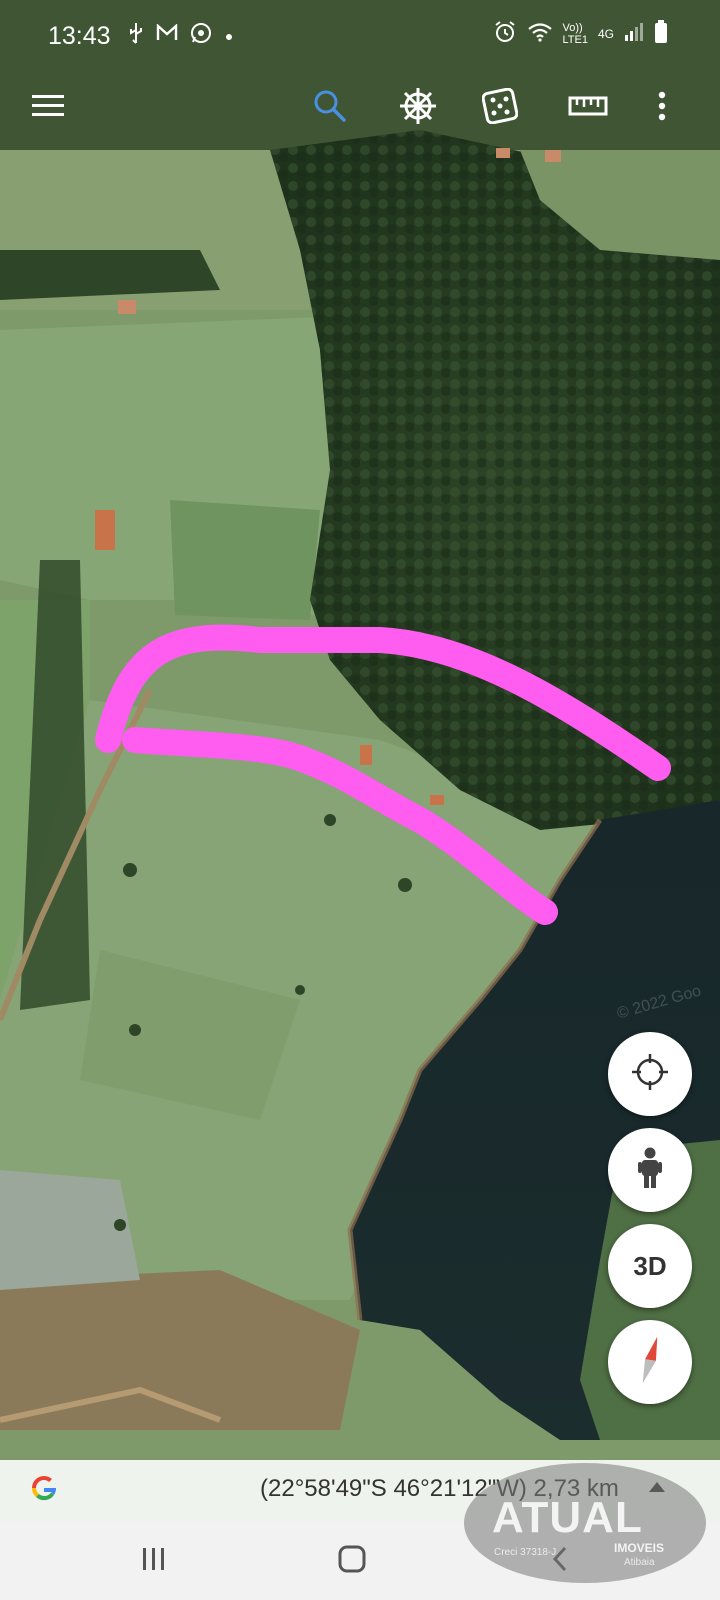 This screenshot has width=720, height=1600. I want to click on recents-button, so click(154, 1561).